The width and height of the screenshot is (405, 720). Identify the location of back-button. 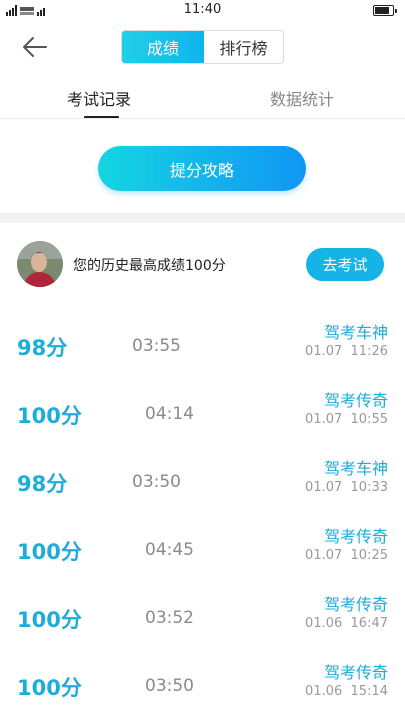
(34, 47).